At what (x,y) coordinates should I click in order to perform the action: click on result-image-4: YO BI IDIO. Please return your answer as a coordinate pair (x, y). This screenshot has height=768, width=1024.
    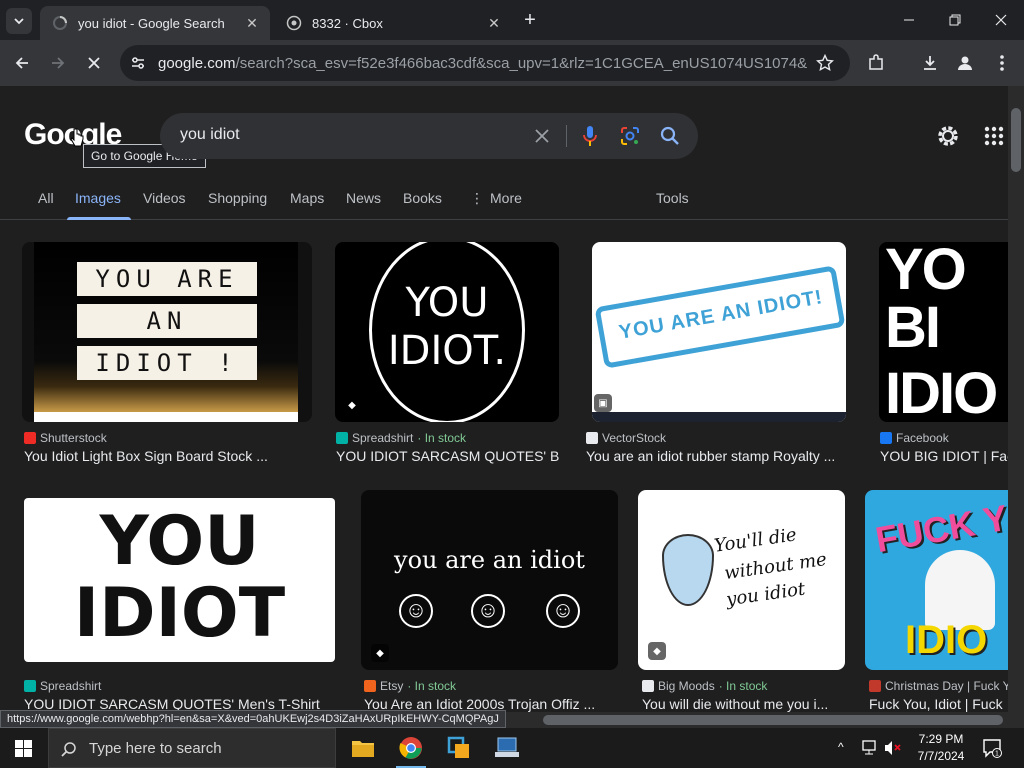
    Looking at the image, I should click on (943, 332).